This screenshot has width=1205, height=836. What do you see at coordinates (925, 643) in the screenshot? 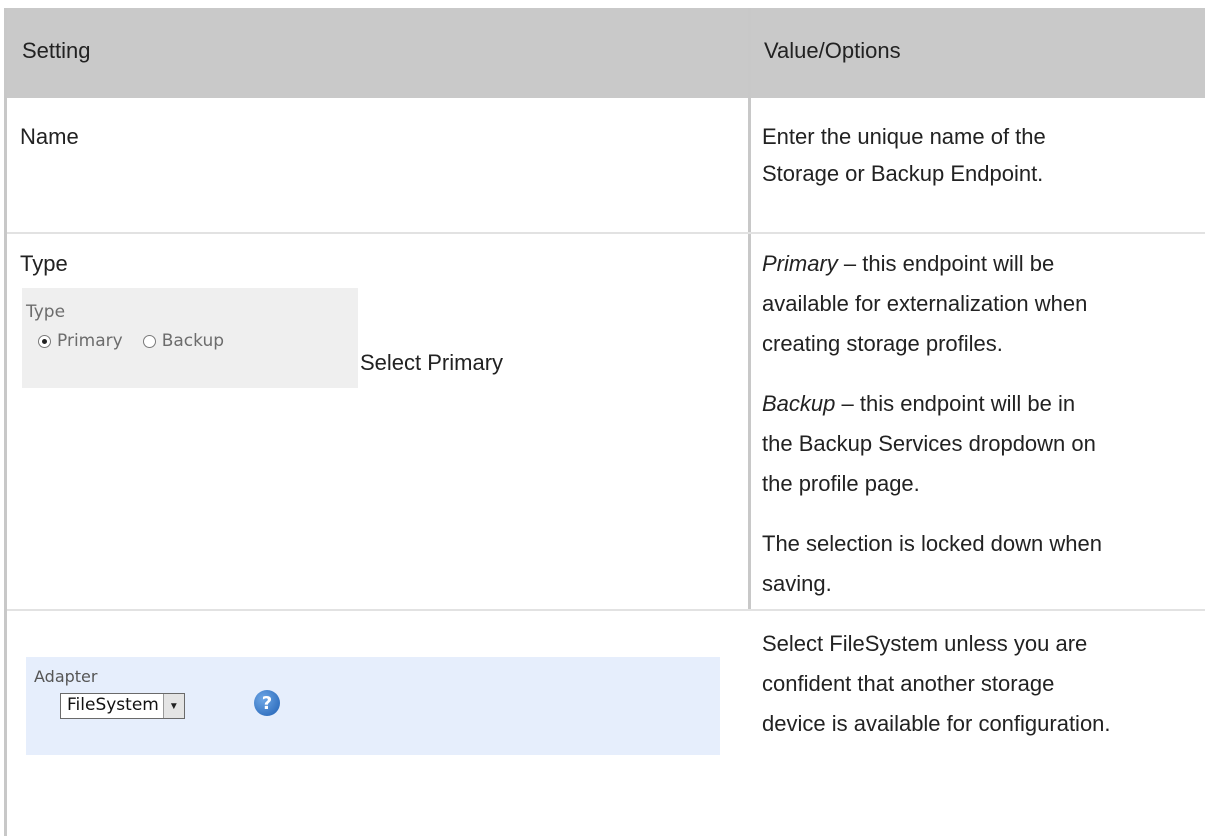
I see `adapter-desc-line: Select FileSystem unless you are` at bounding box center [925, 643].